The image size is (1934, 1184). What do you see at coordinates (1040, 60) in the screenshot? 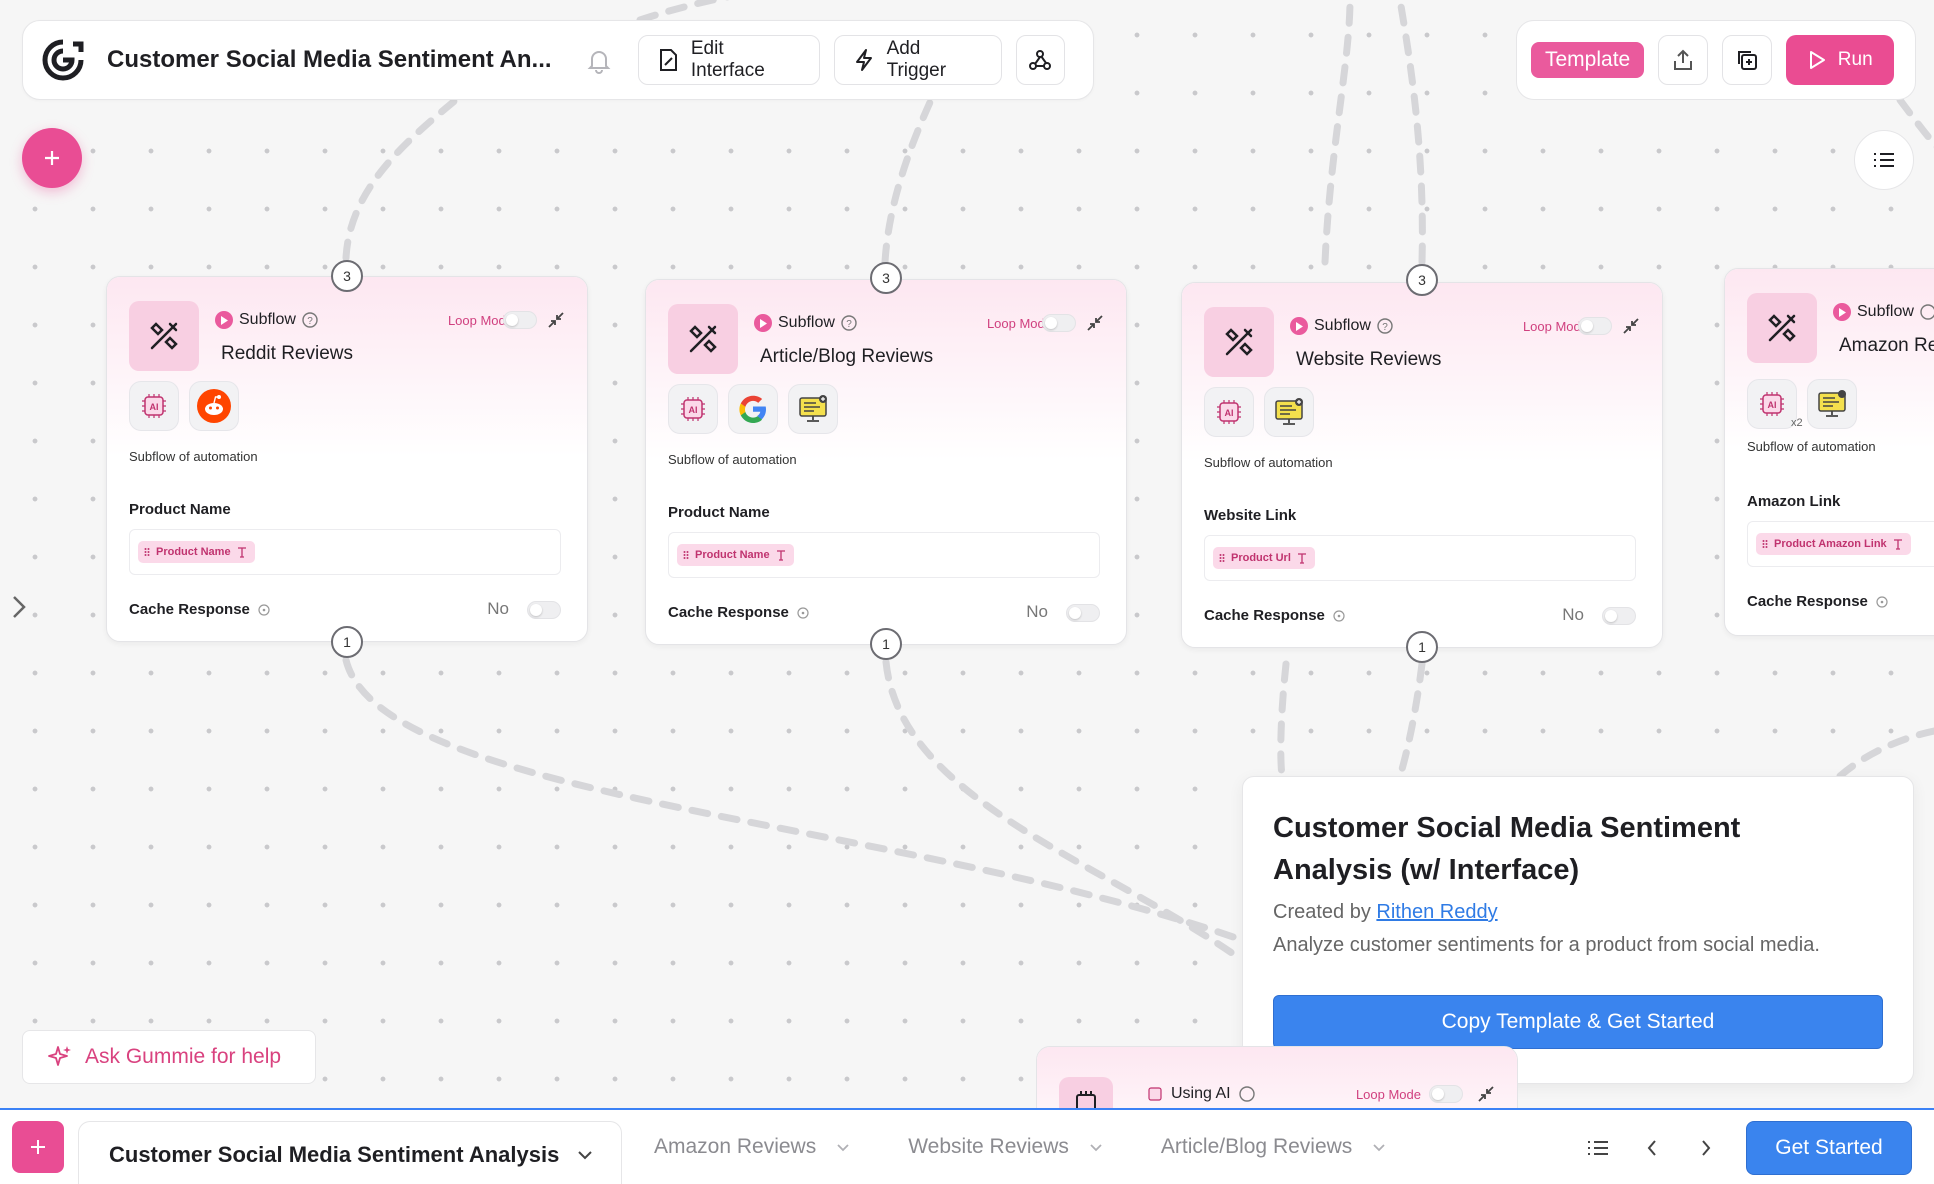
I see `webhook-button` at bounding box center [1040, 60].